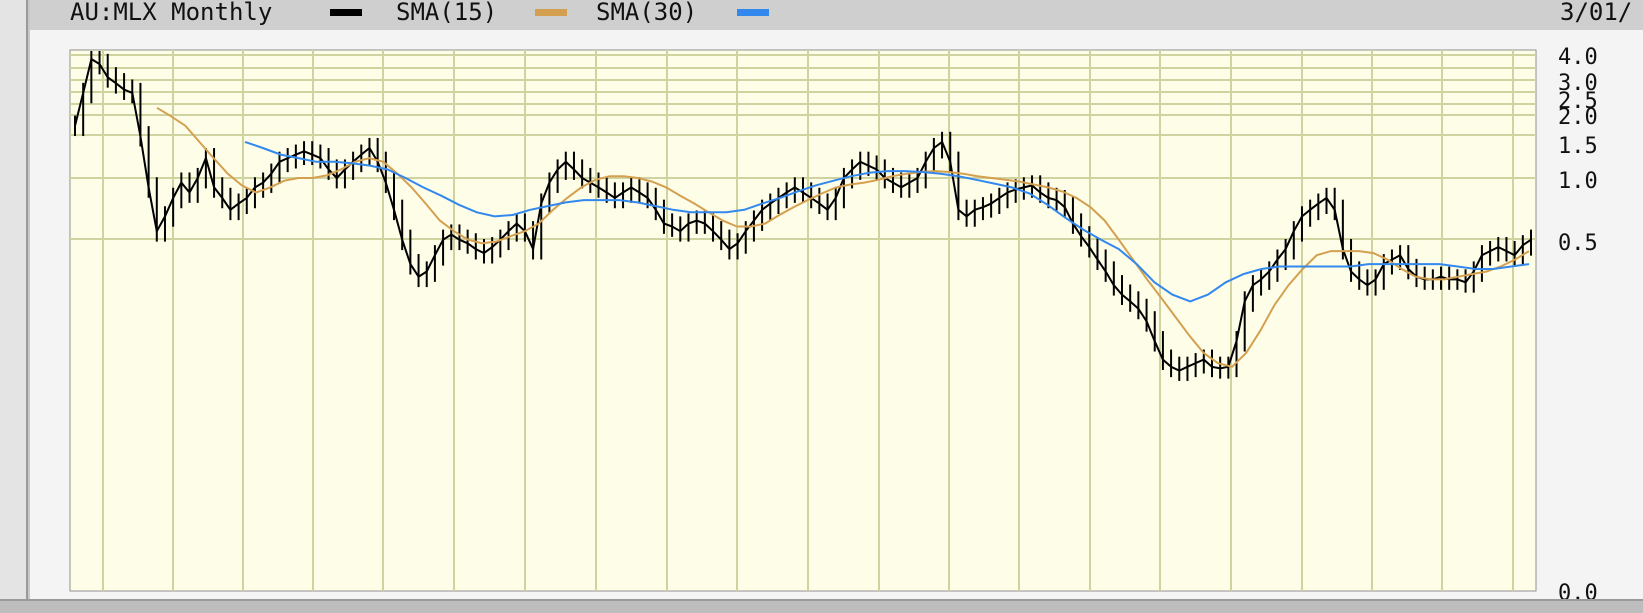 The width and height of the screenshot is (1643, 613). What do you see at coordinates (1578, 117) in the screenshot?
I see `y-tick-label: 2.0` at bounding box center [1578, 117].